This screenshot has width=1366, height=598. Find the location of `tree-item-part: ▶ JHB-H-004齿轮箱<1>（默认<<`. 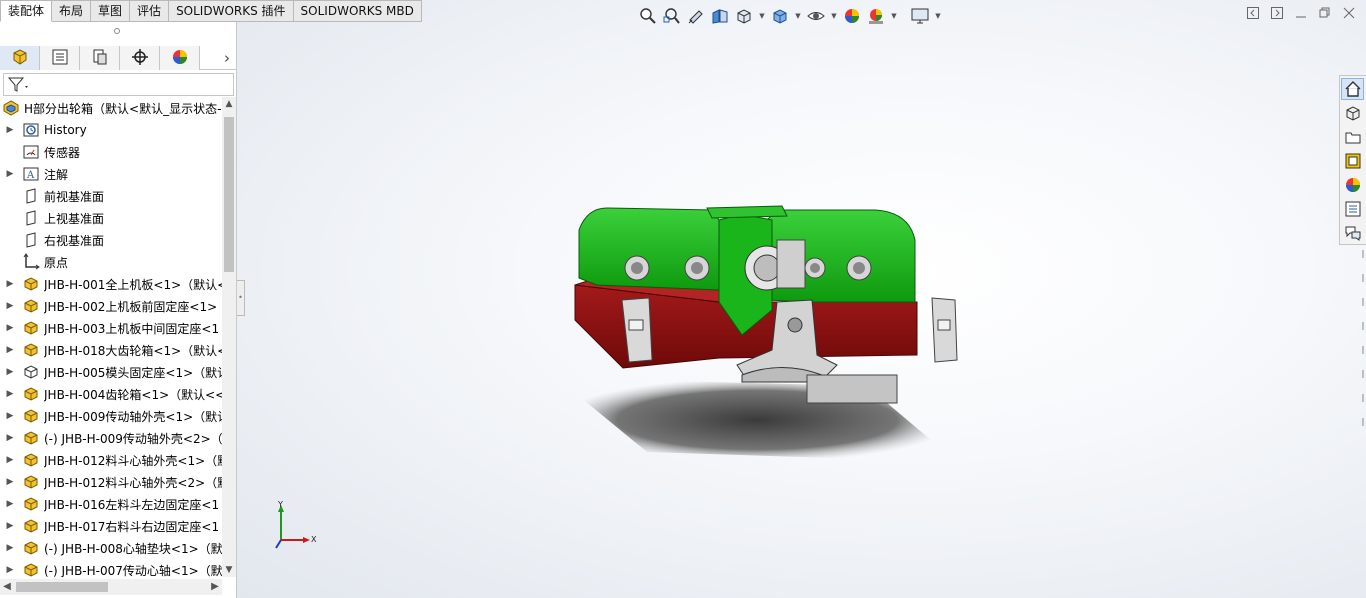

tree-item-part: ▶ JHB-H-004齿轮箱<1>（默认<< is located at coordinates (111, 394).